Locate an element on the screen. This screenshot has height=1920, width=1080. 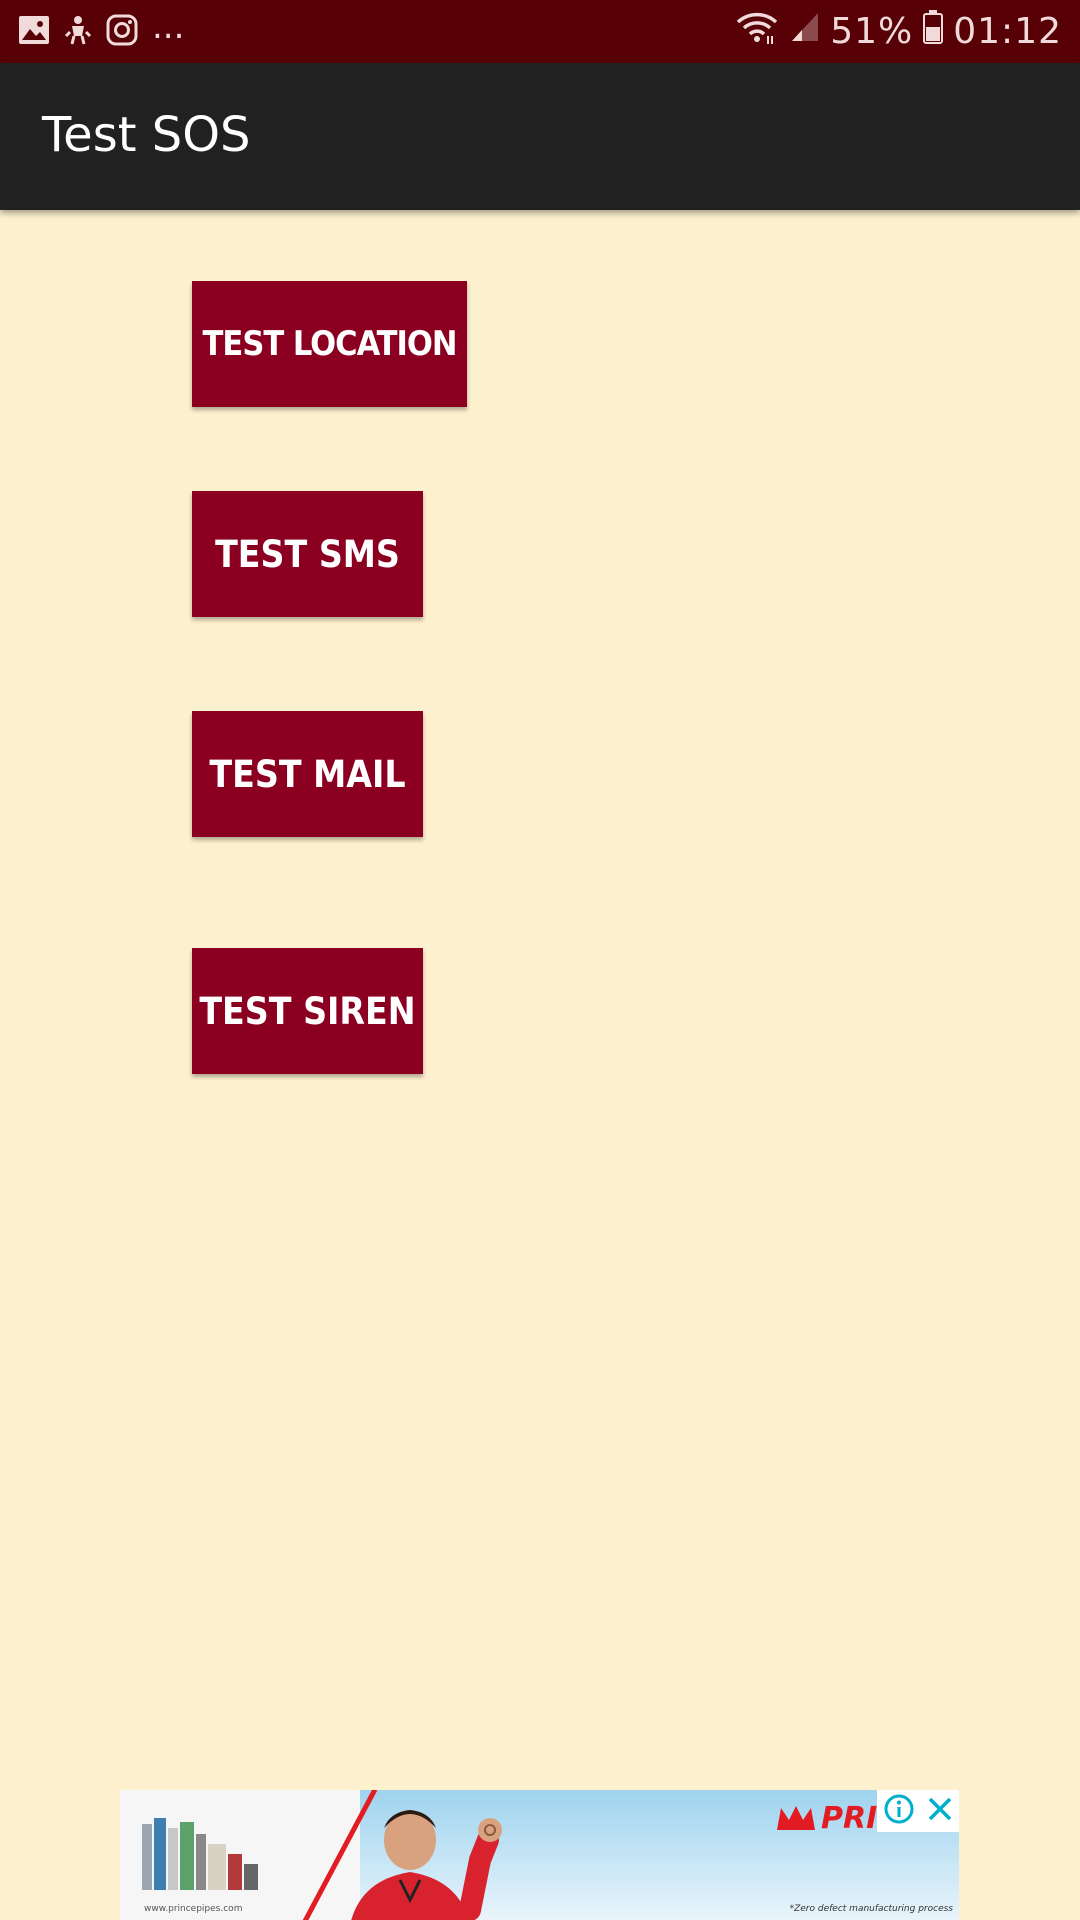
ad-brand-text: PRI is located at coordinates (849, 1818).